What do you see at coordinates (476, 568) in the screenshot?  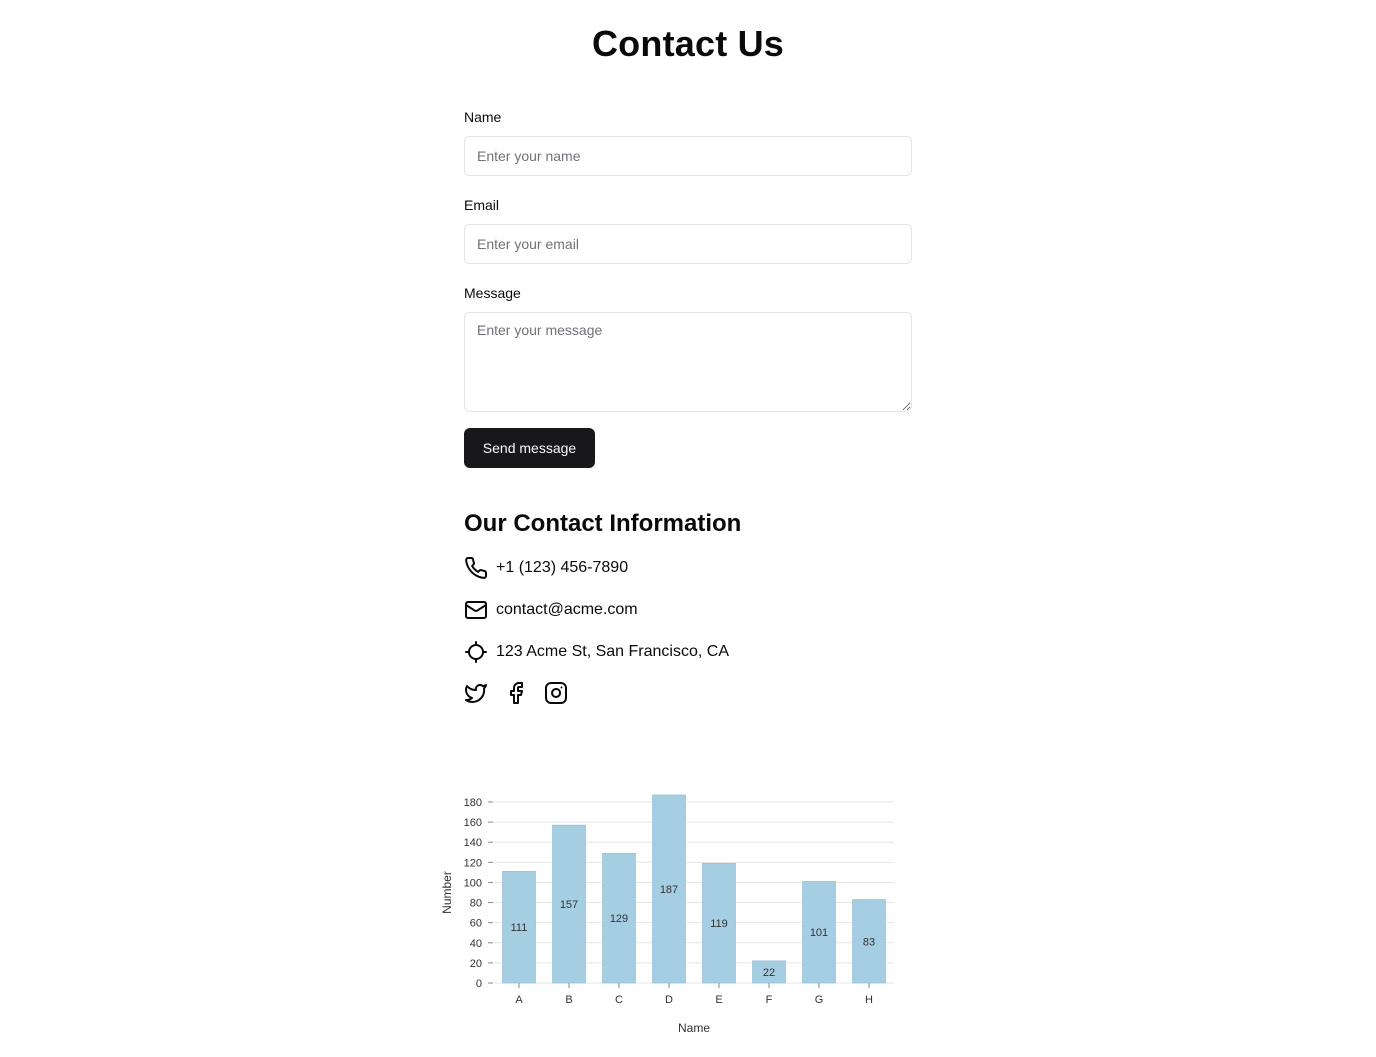 I see `phone-icon` at bounding box center [476, 568].